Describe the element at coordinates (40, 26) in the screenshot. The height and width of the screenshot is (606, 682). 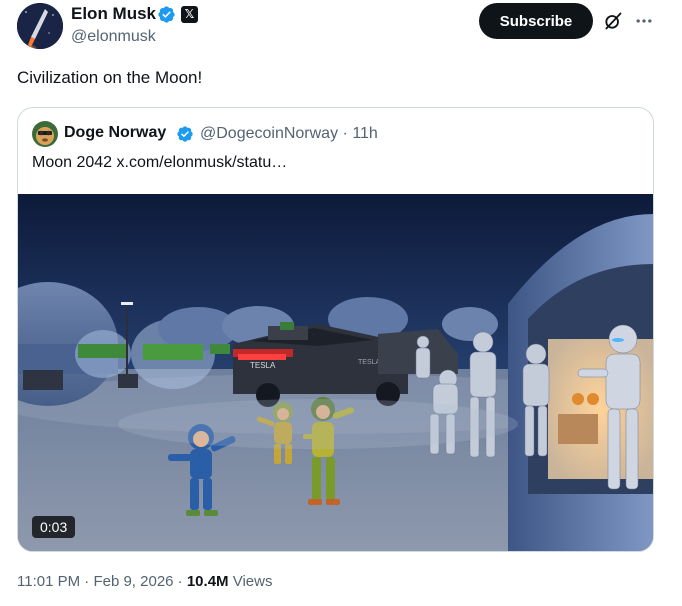
I see `author-avatar` at that location.